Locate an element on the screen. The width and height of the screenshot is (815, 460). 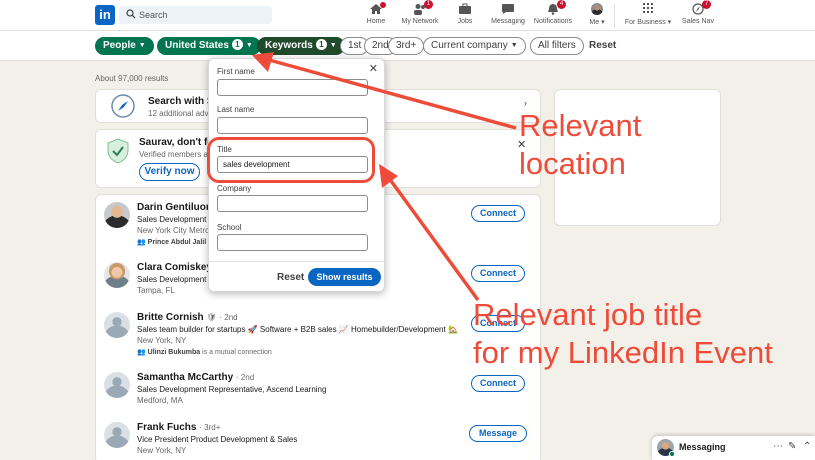
search-box is located at coordinates (195, 15).